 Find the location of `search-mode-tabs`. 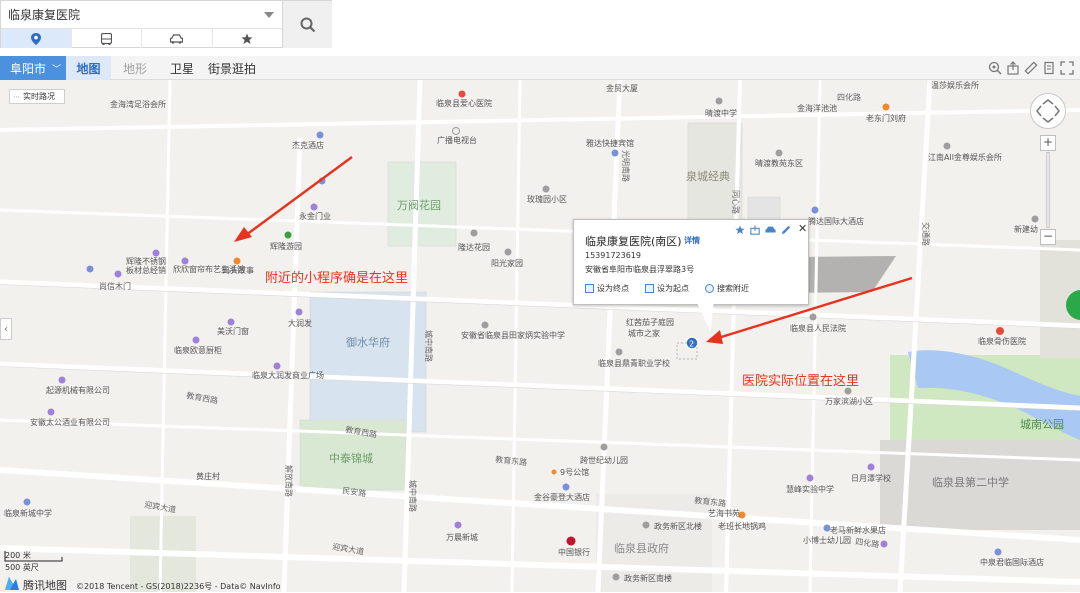

search-mode-tabs is located at coordinates (141, 38).